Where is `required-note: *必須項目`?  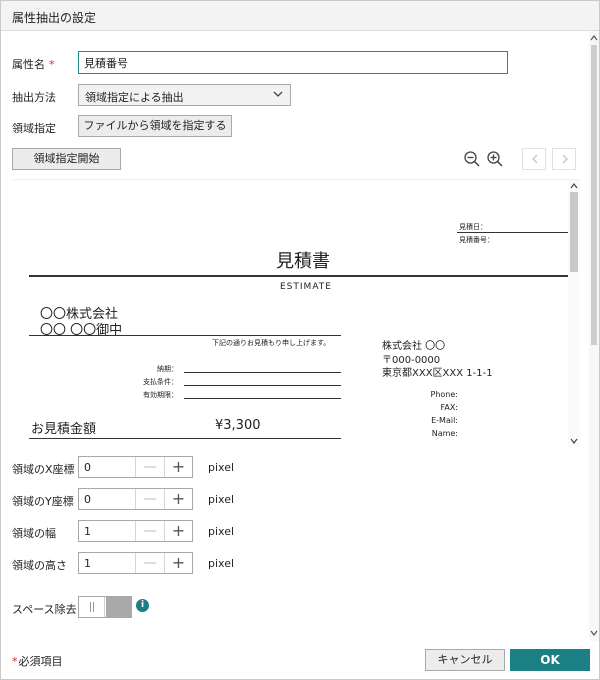 required-note: *必須項目 is located at coordinates (37, 661).